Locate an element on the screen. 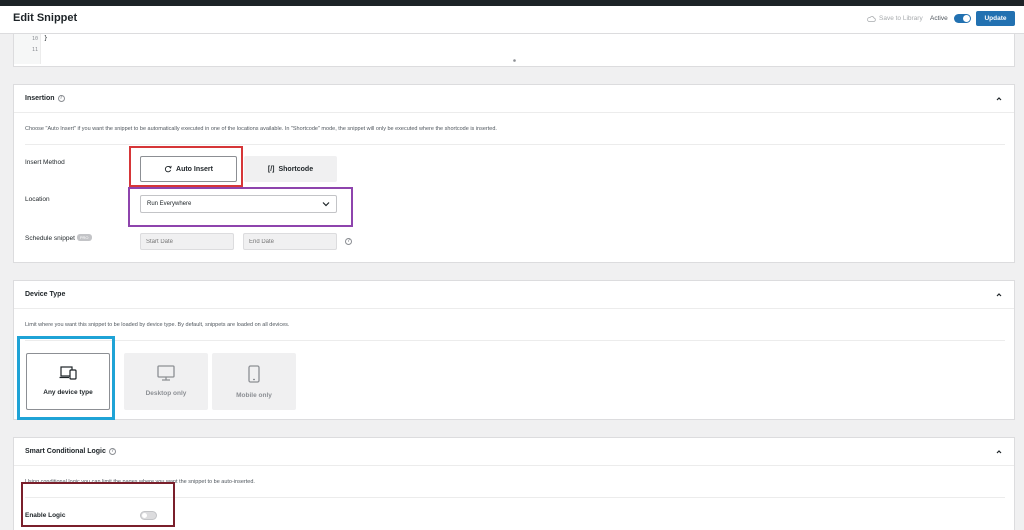  insertion-panel-header: Insertion? is located at coordinates (514, 99).